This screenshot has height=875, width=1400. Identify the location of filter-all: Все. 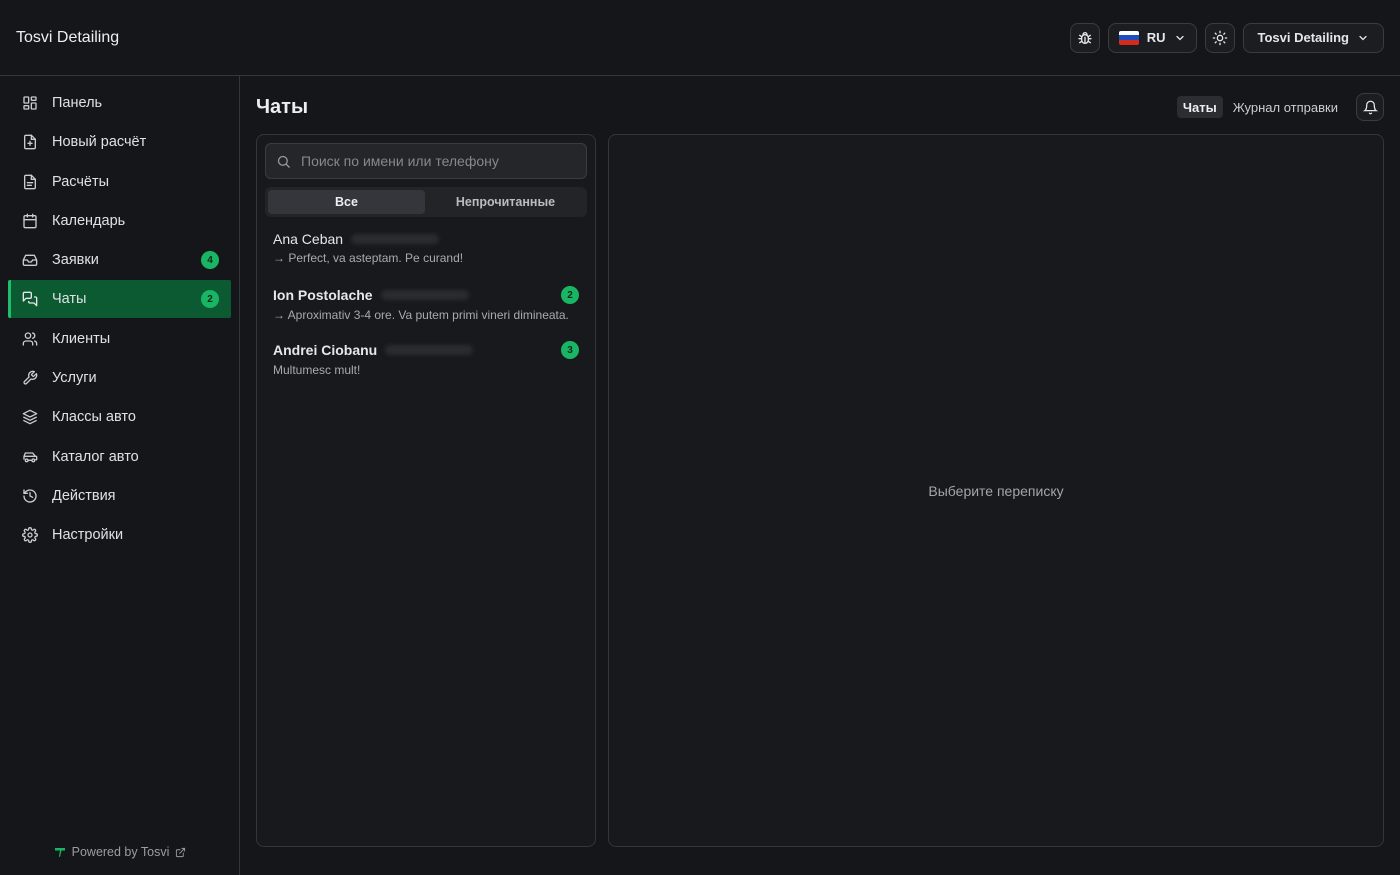
(346, 202).